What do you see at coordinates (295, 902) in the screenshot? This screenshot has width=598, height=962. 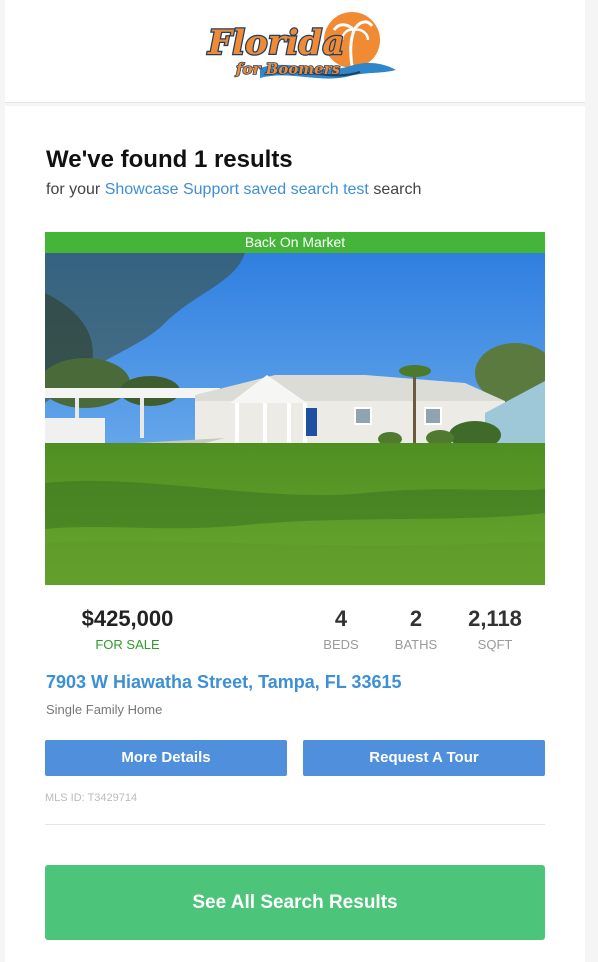 I see `see-all-results-button: See All Search Results` at bounding box center [295, 902].